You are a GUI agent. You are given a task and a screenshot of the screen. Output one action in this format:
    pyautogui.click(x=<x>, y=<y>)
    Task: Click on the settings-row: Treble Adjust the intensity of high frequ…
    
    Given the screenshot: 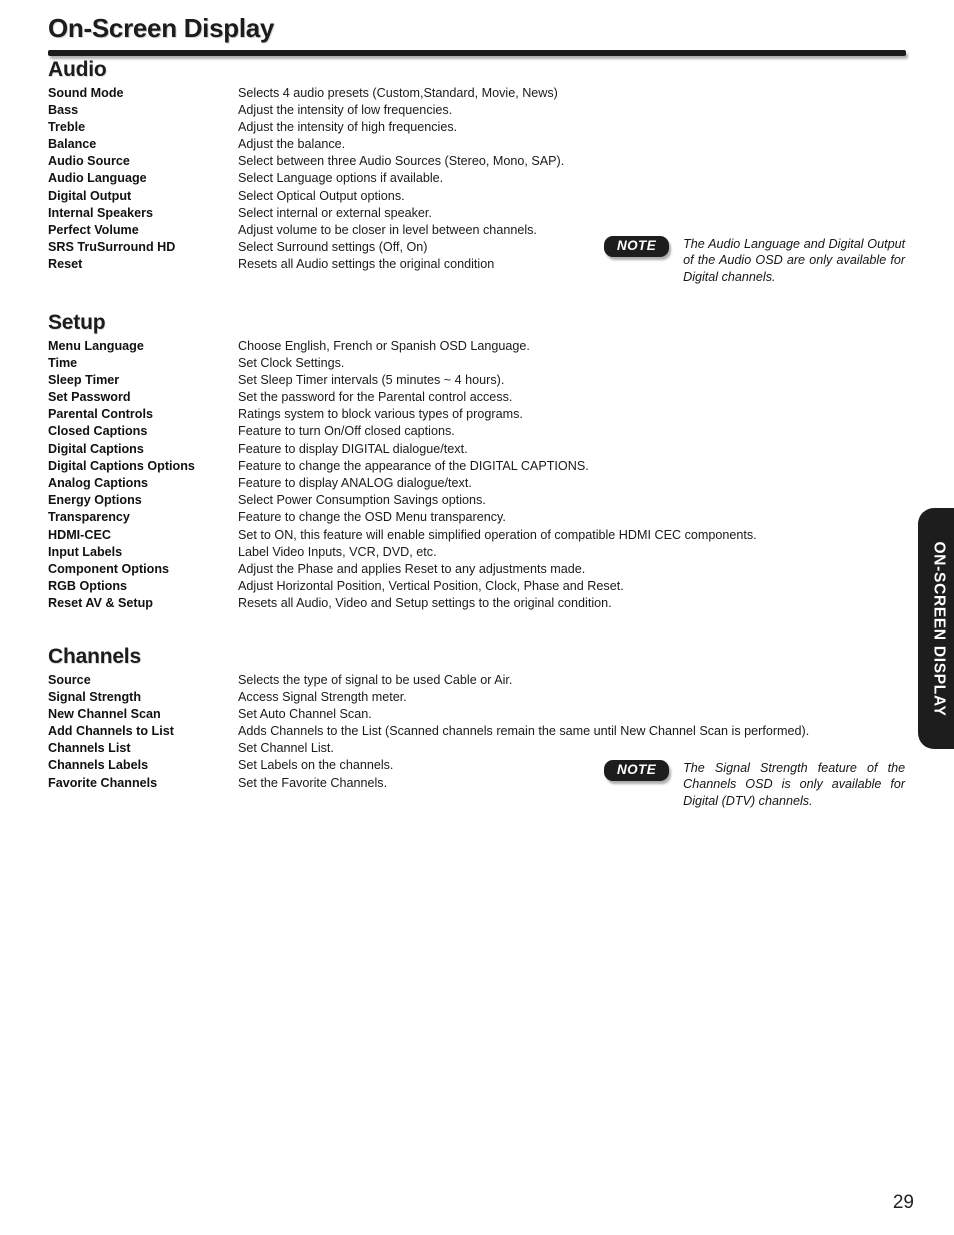 What is the action you would take?
    pyautogui.click(x=478, y=127)
    